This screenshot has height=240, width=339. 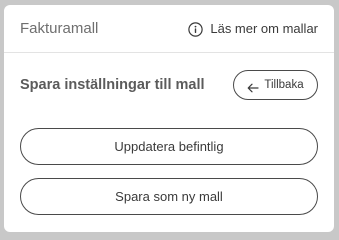 I want to click on learn-more-templates-link: Läs mer om mallar, so click(x=253, y=29).